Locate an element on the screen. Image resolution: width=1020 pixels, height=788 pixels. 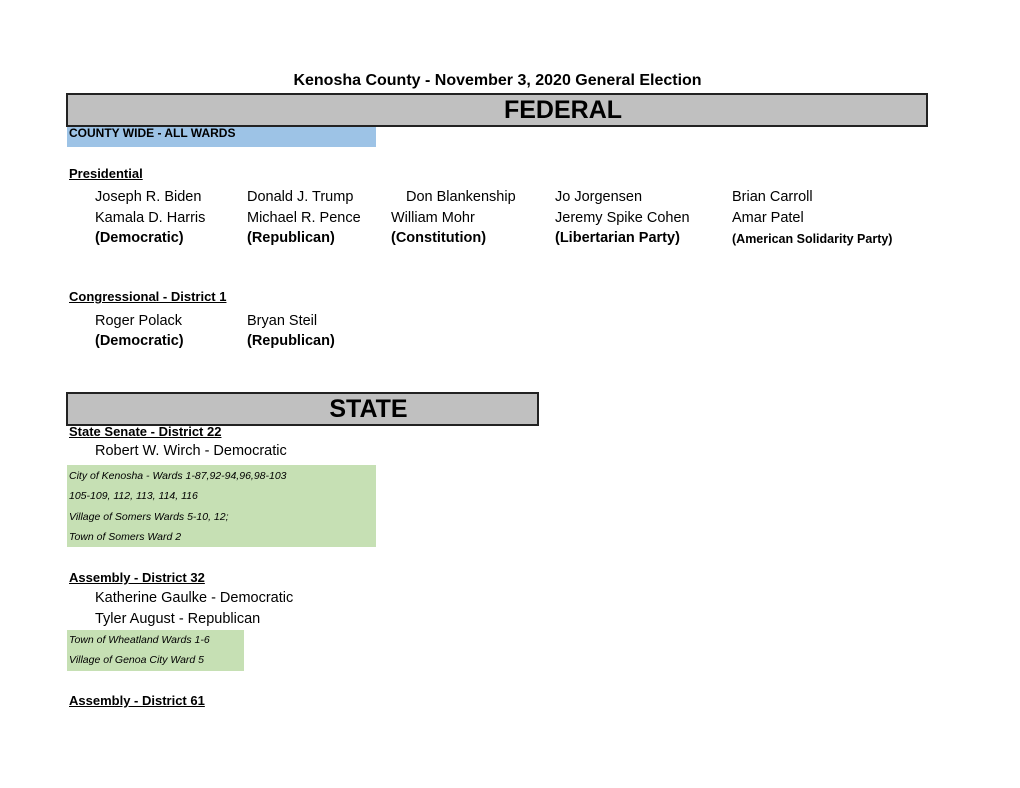
congressional-candidate-2-name: Bryan Steil is located at coordinates (282, 321).